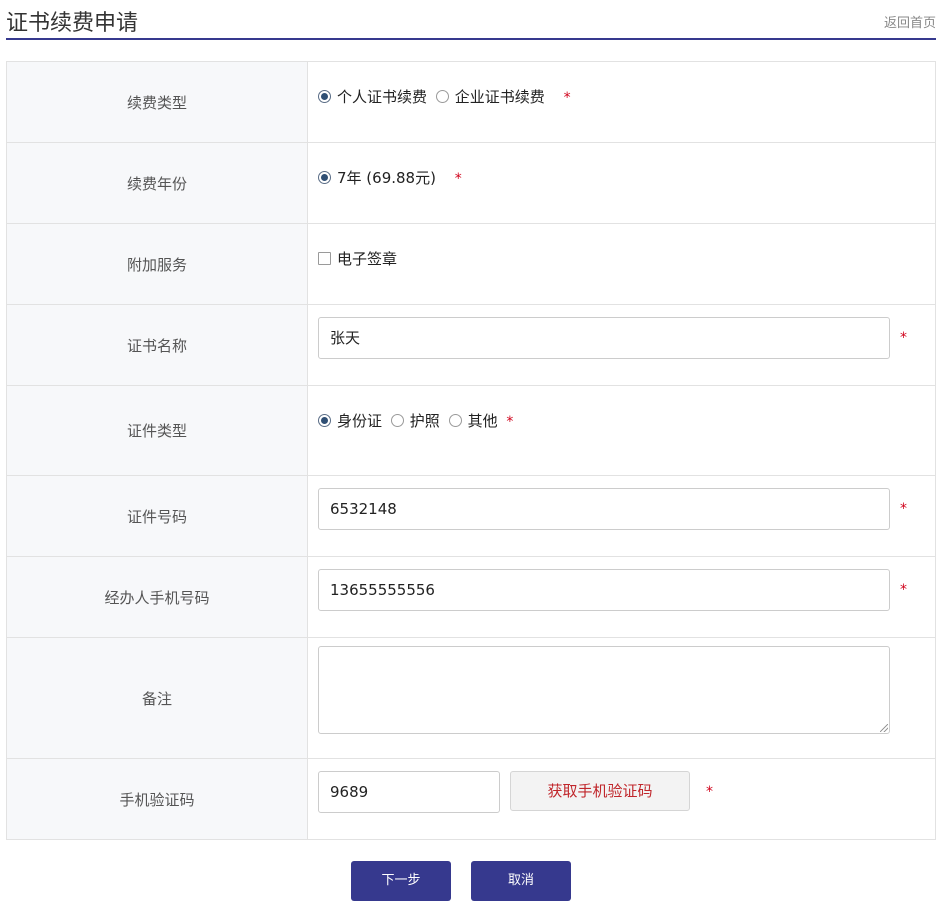  What do you see at coordinates (157, 516) in the screenshot?
I see `id-number-label: 证件号码` at bounding box center [157, 516].